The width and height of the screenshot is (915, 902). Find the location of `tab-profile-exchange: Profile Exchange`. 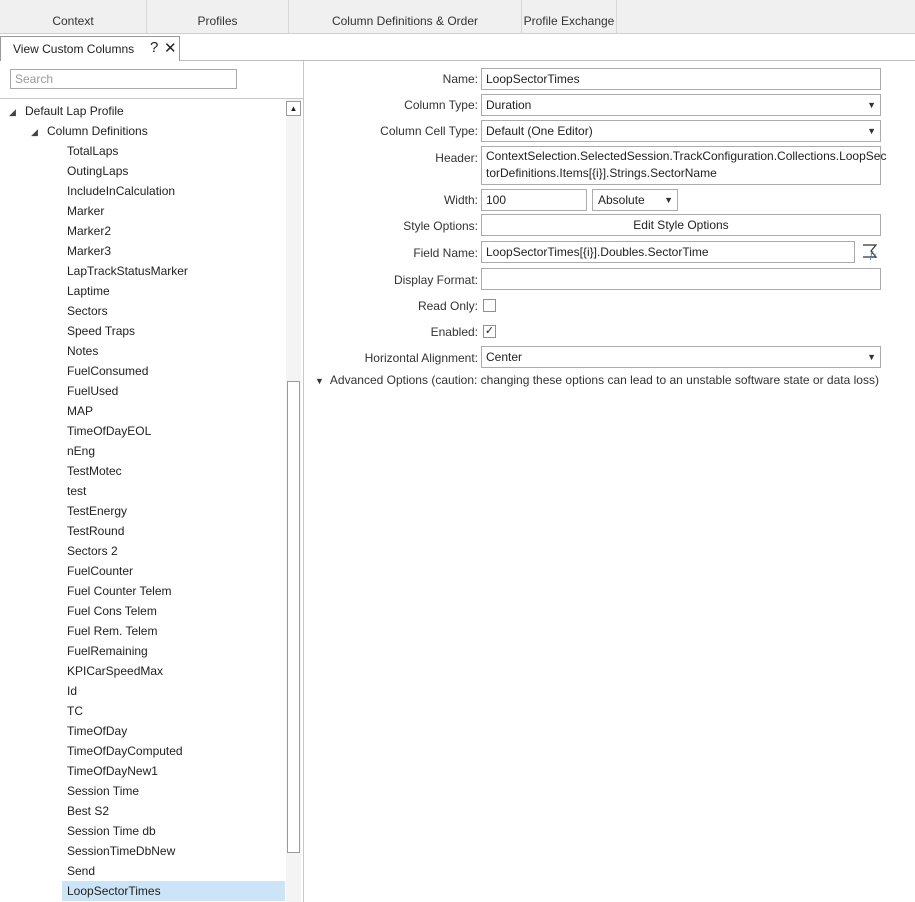

tab-profile-exchange: Profile Exchange is located at coordinates (569, 16).